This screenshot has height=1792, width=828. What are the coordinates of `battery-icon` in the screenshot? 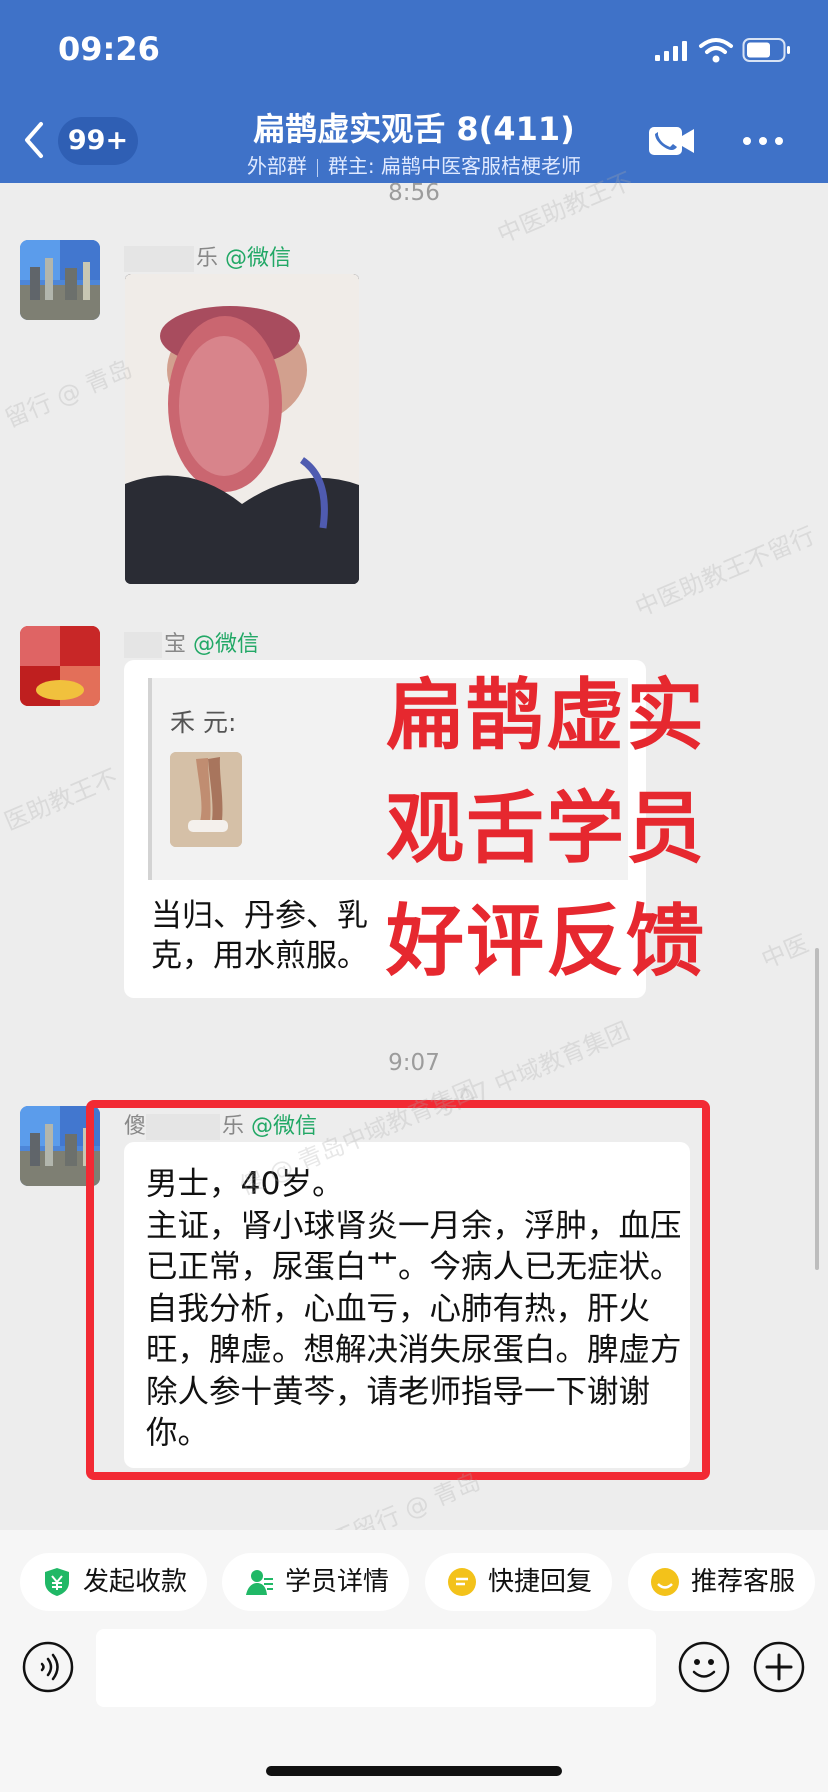 It's located at (766, 50).